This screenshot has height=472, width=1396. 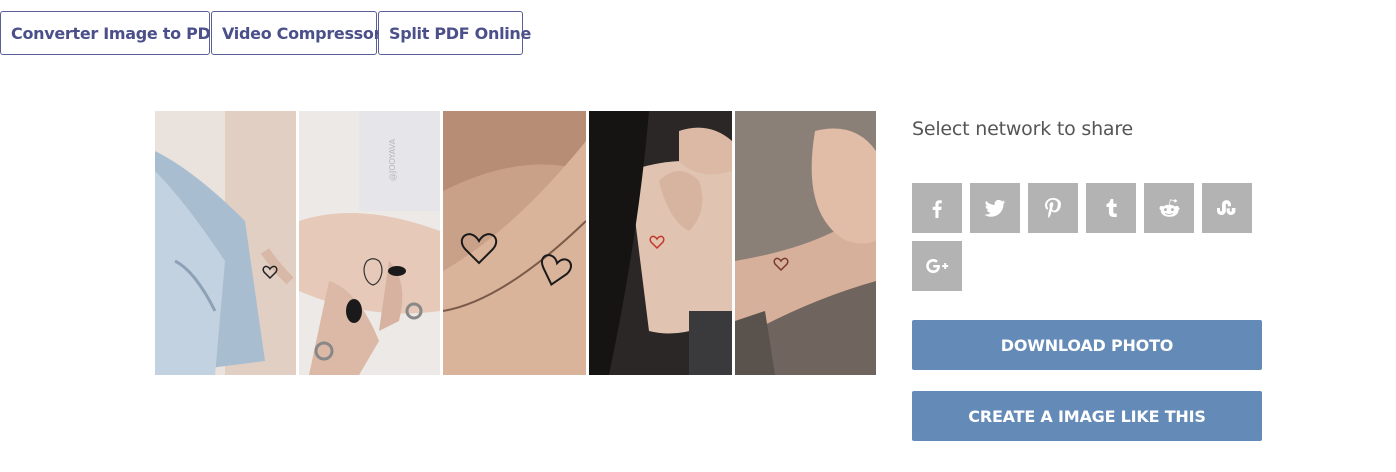 I want to click on facebook-share-button, so click(x=937, y=208).